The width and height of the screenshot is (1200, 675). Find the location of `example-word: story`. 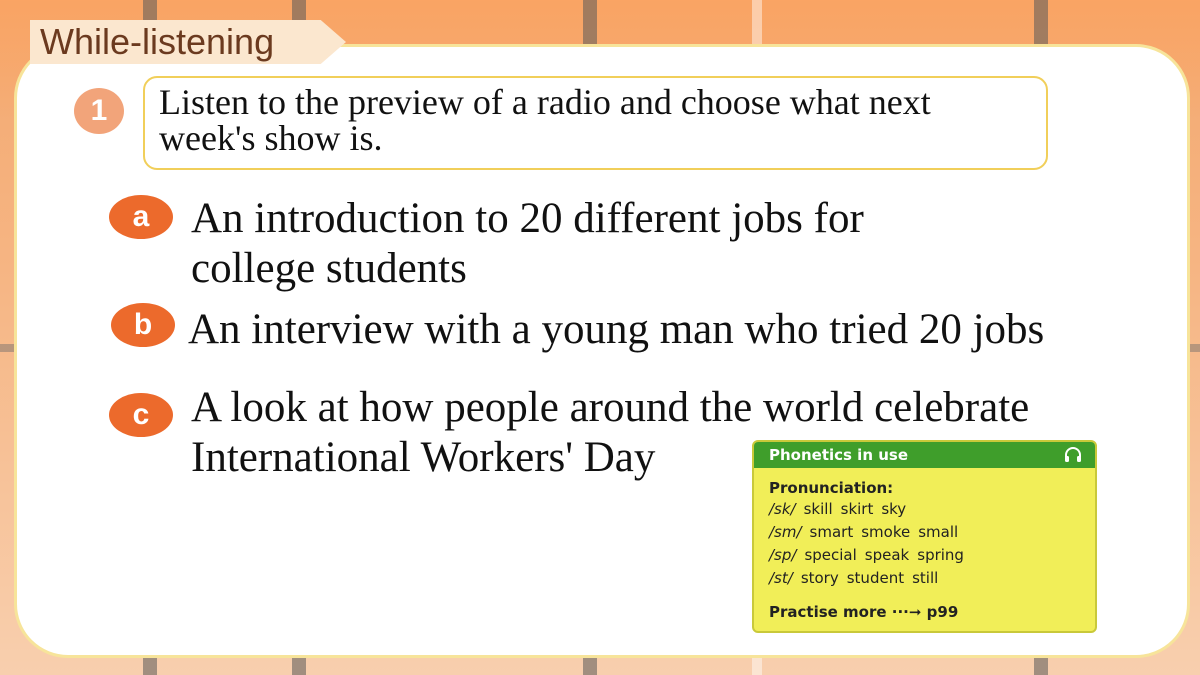

example-word: story is located at coordinates (819, 578).